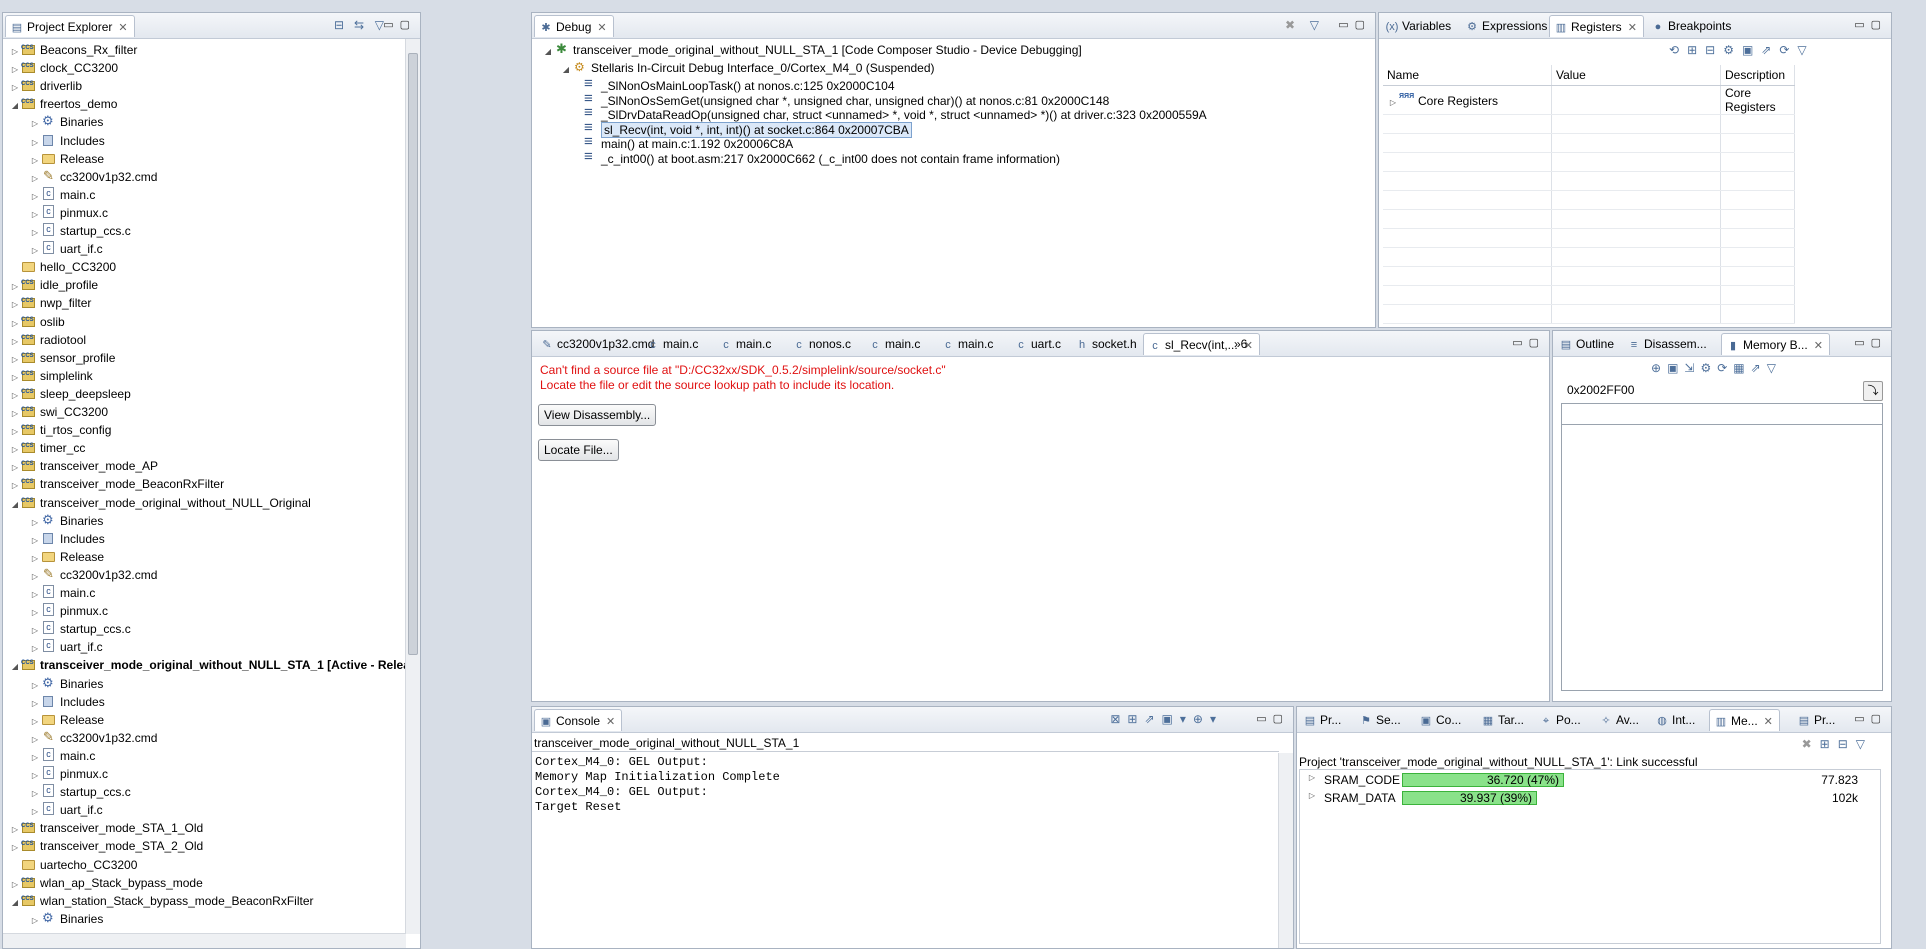  I want to click on link-icon: ⚙, so click(1708, 368).